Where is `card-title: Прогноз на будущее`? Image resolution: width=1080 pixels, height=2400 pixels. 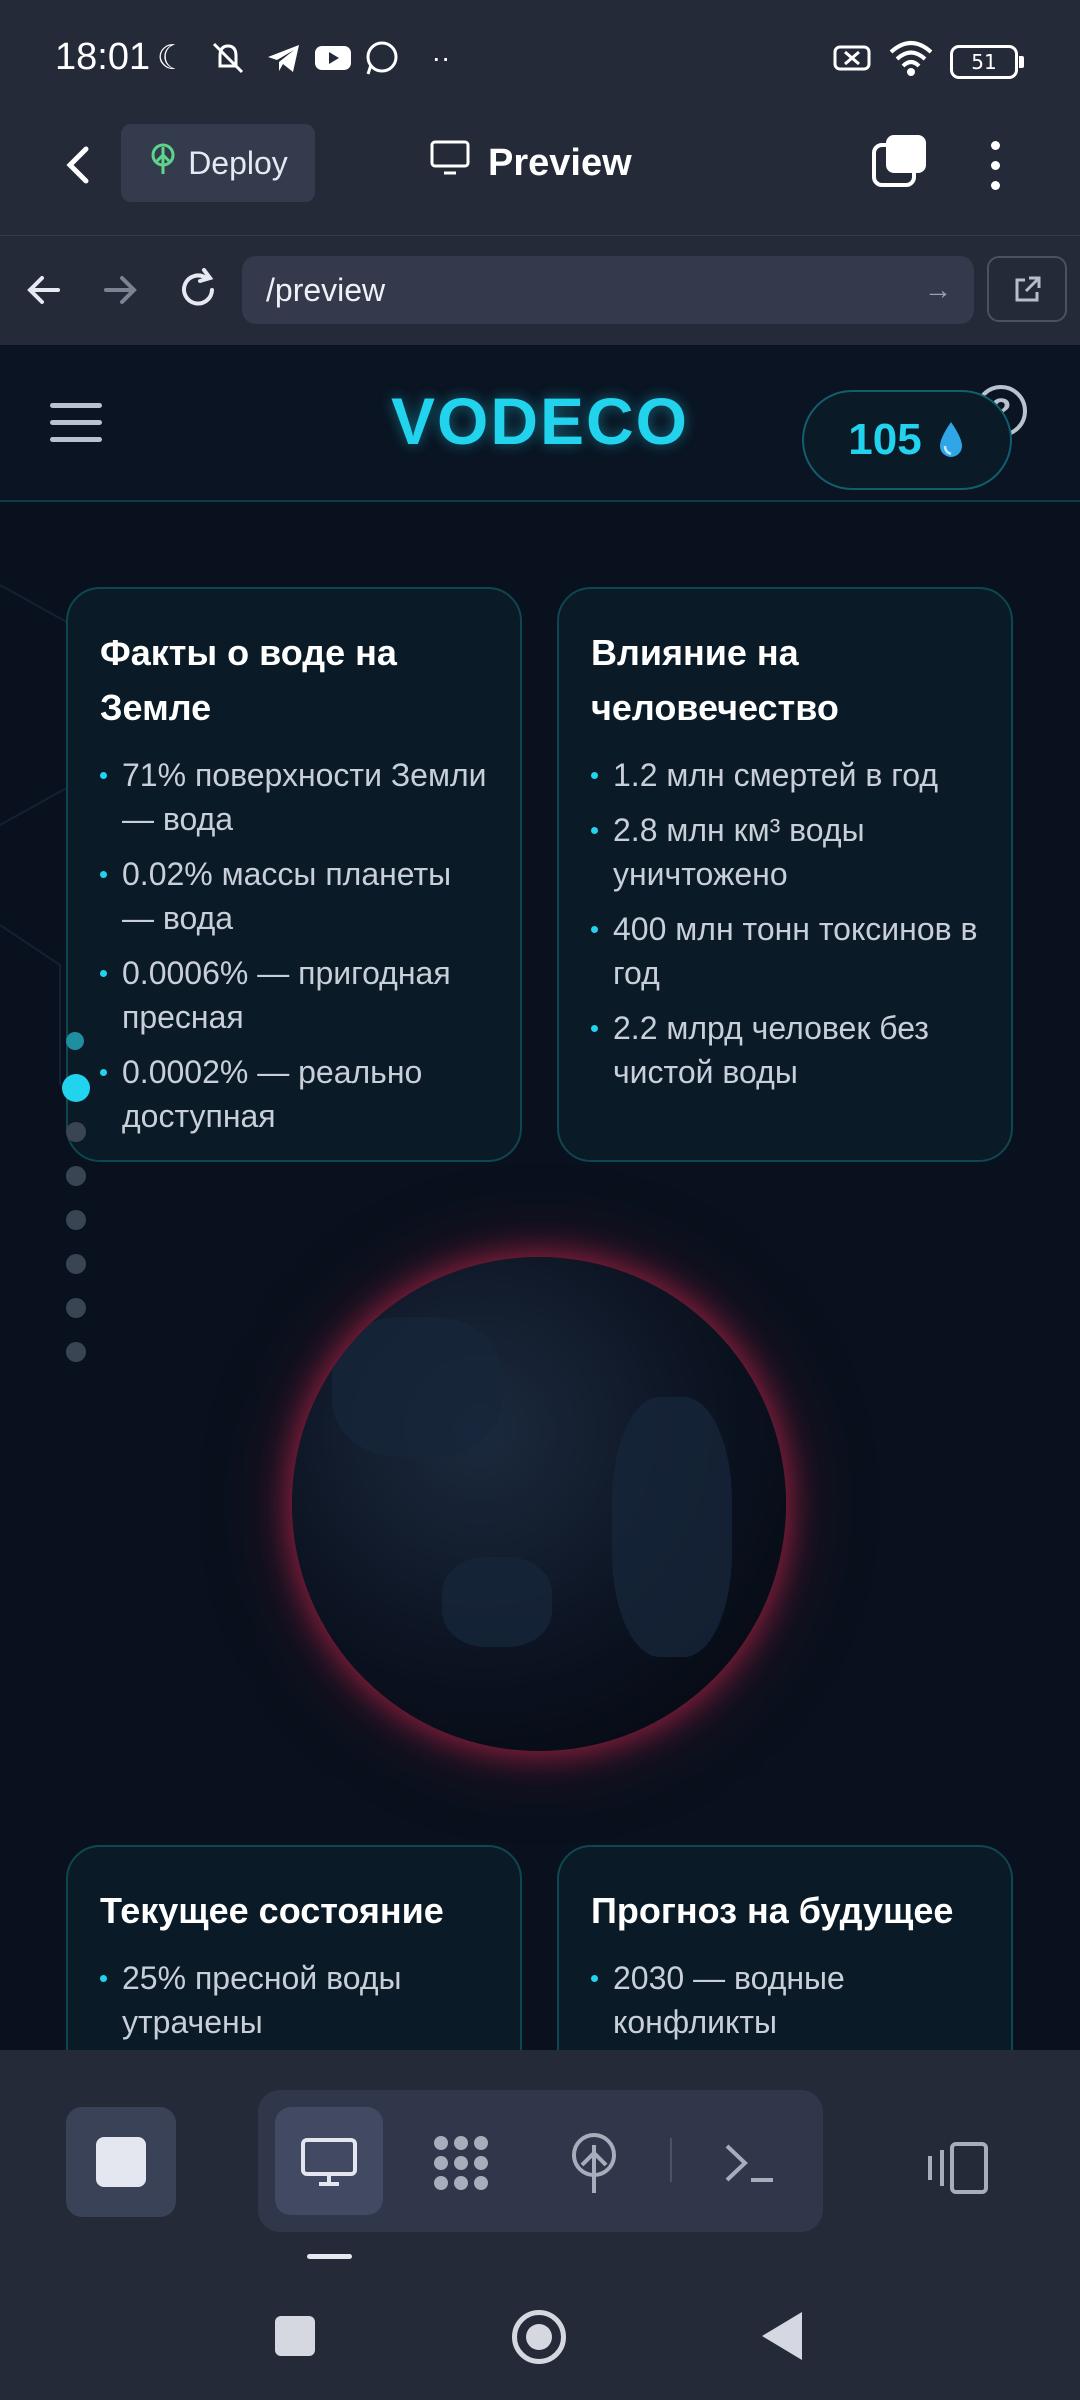 card-title: Прогноз на будущее is located at coordinates (772, 1910).